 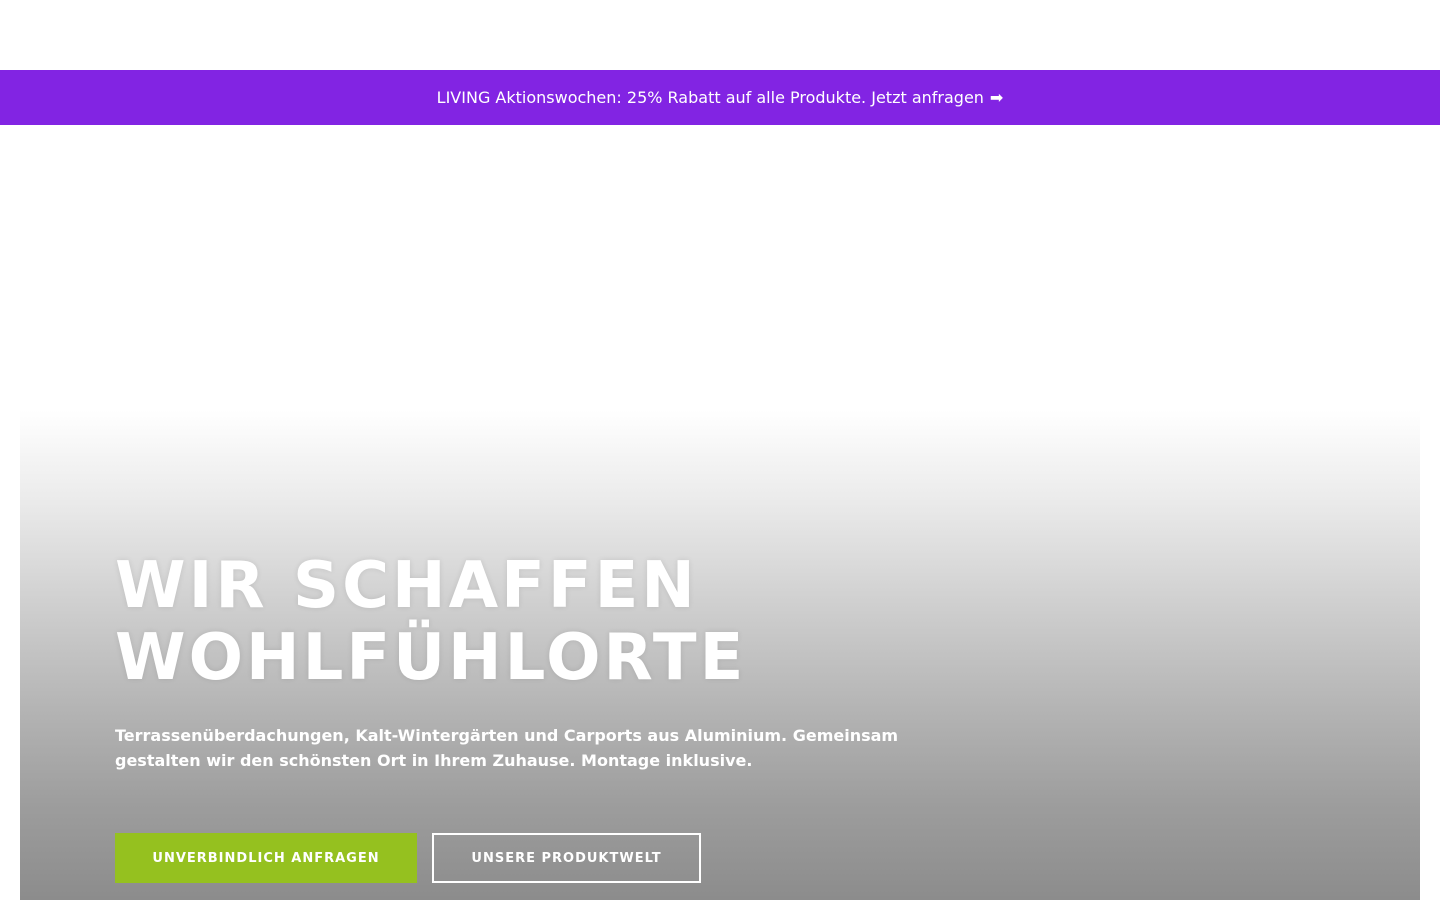 What do you see at coordinates (996, 97) in the screenshot?
I see `arrow-right-icon: ➡` at bounding box center [996, 97].